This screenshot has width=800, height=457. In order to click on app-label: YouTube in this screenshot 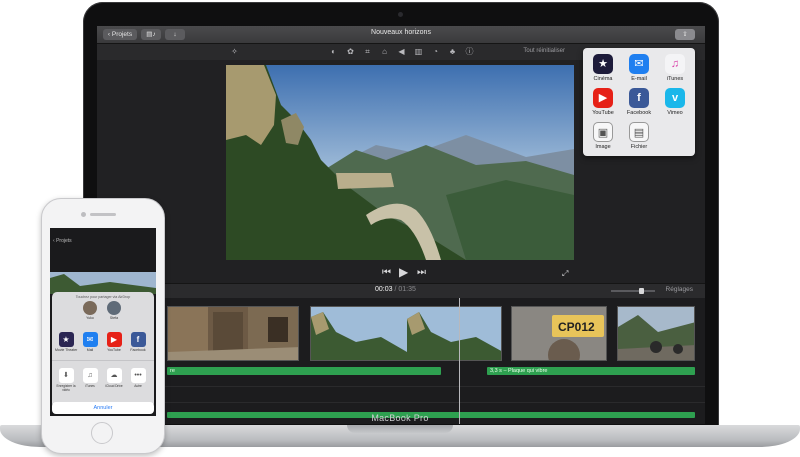, I will do `click(114, 350)`.